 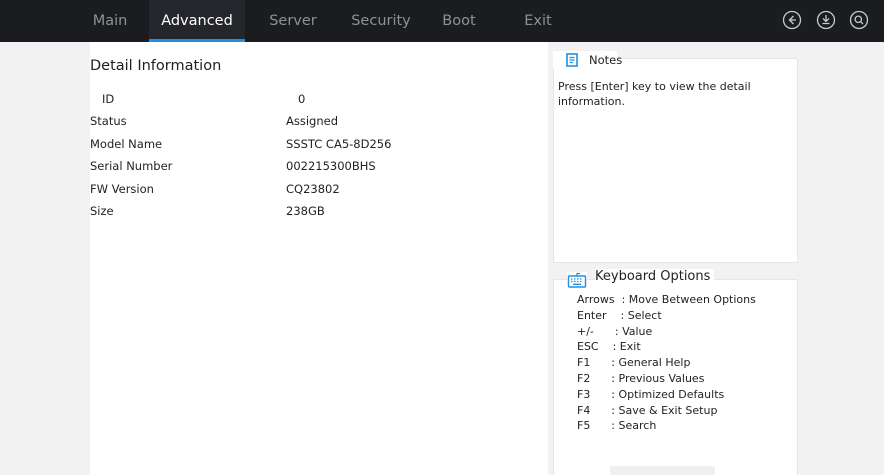 I want to click on download-icon, so click(x=826, y=20).